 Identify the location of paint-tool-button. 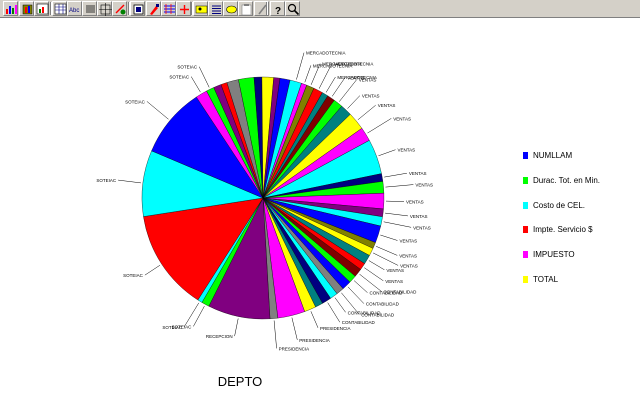
(153, 8).